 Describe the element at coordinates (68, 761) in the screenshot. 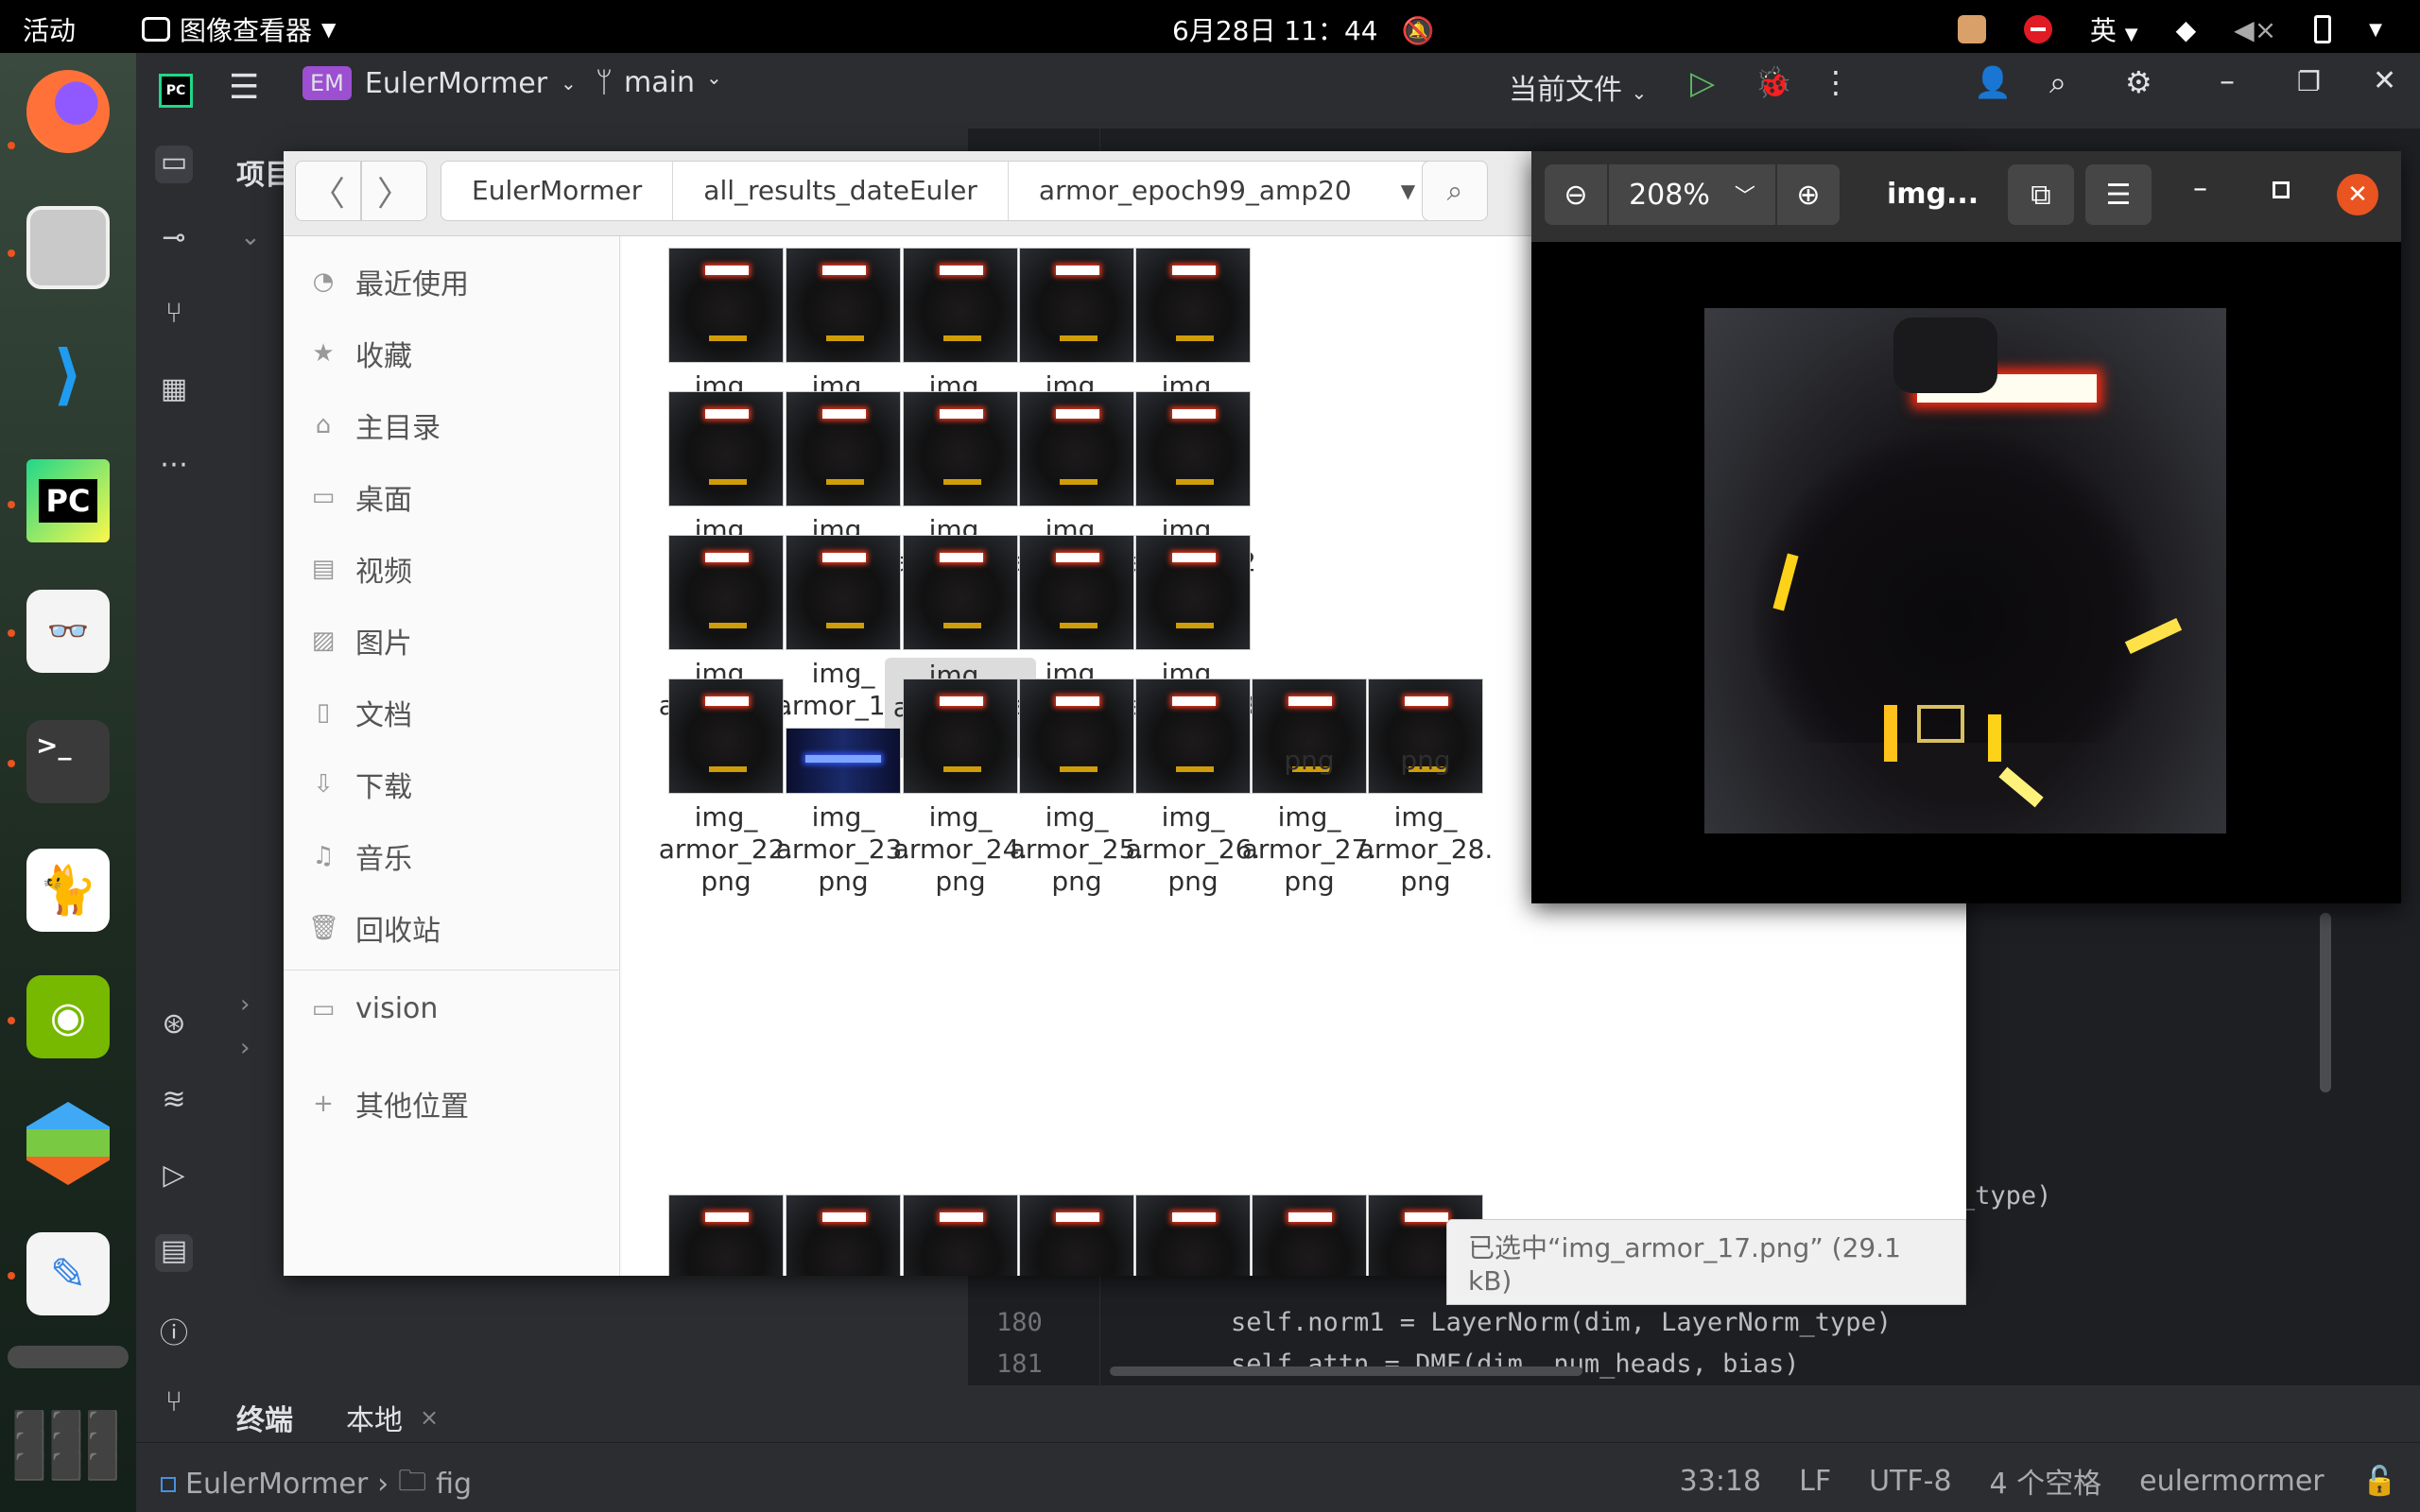

I see `terminal-icon: >_` at that location.